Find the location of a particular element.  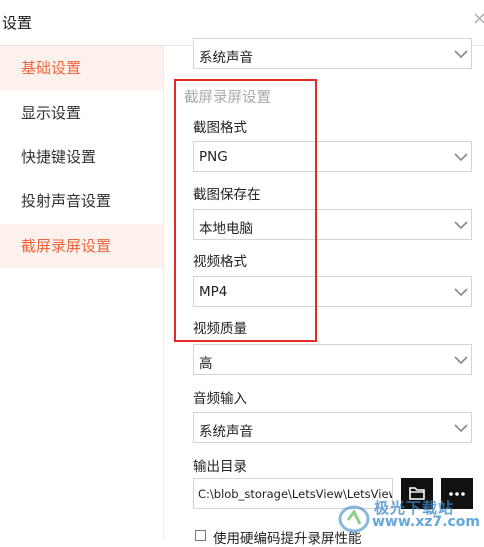

audio-source-select: 系统声音 is located at coordinates (332, 53).